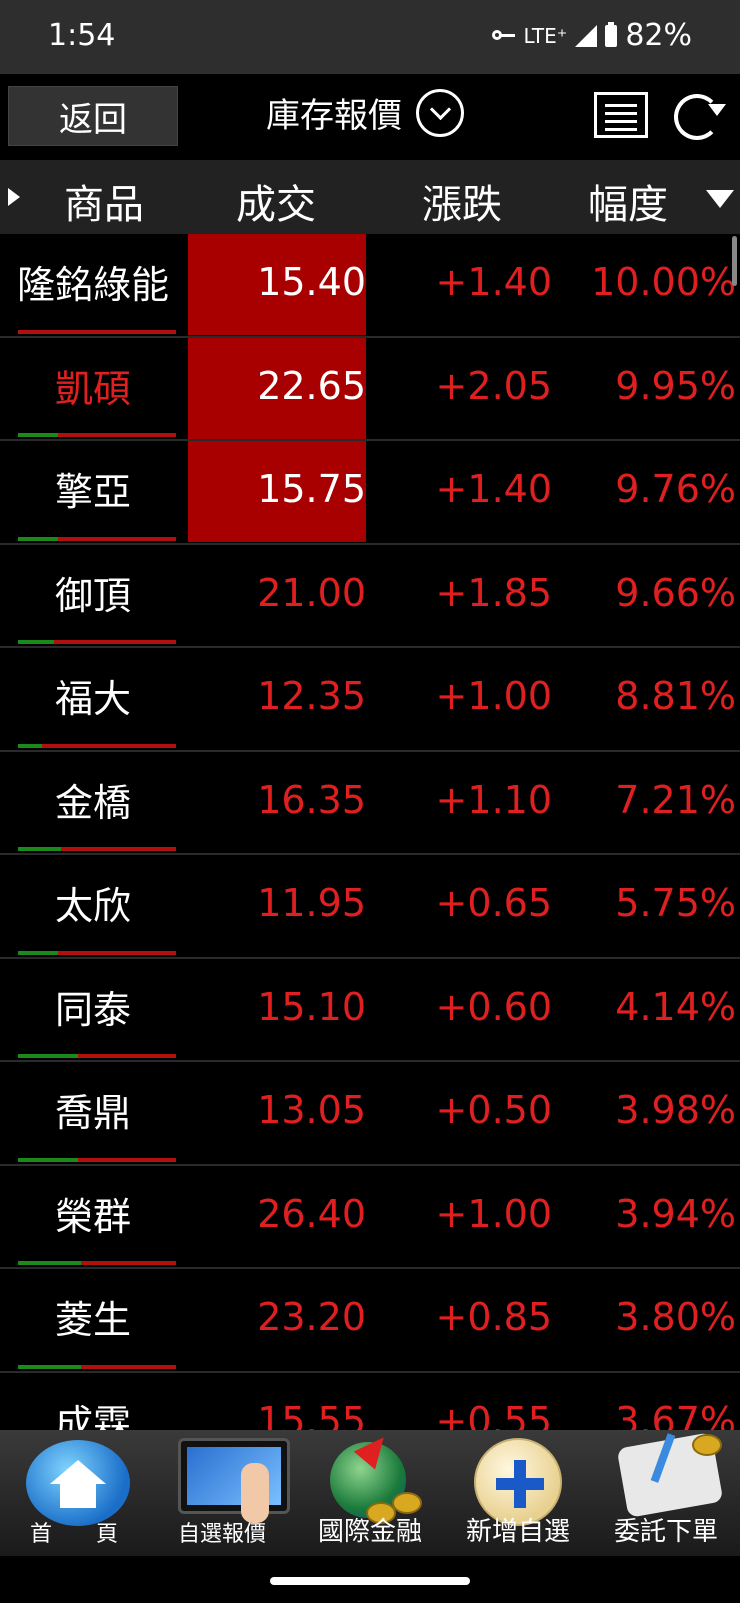  What do you see at coordinates (311, 385) in the screenshot?
I see `stock-price: 22.65` at bounding box center [311, 385].